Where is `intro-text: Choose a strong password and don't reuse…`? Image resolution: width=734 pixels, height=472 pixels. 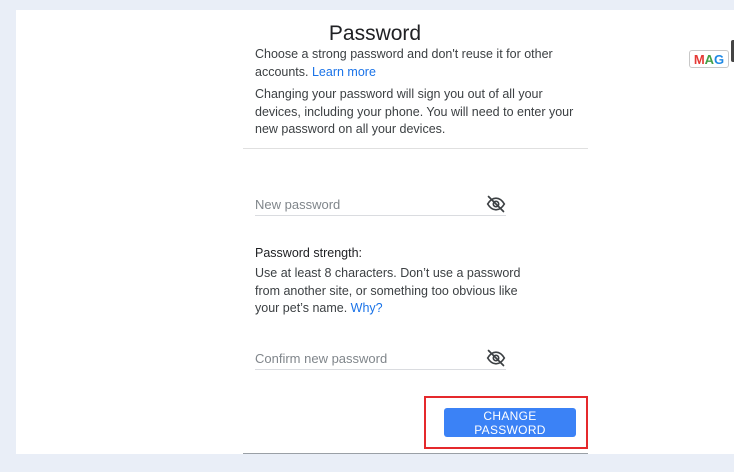 intro-text: Choose a strong password and don't reuse… is located at coordinates (415, 63).